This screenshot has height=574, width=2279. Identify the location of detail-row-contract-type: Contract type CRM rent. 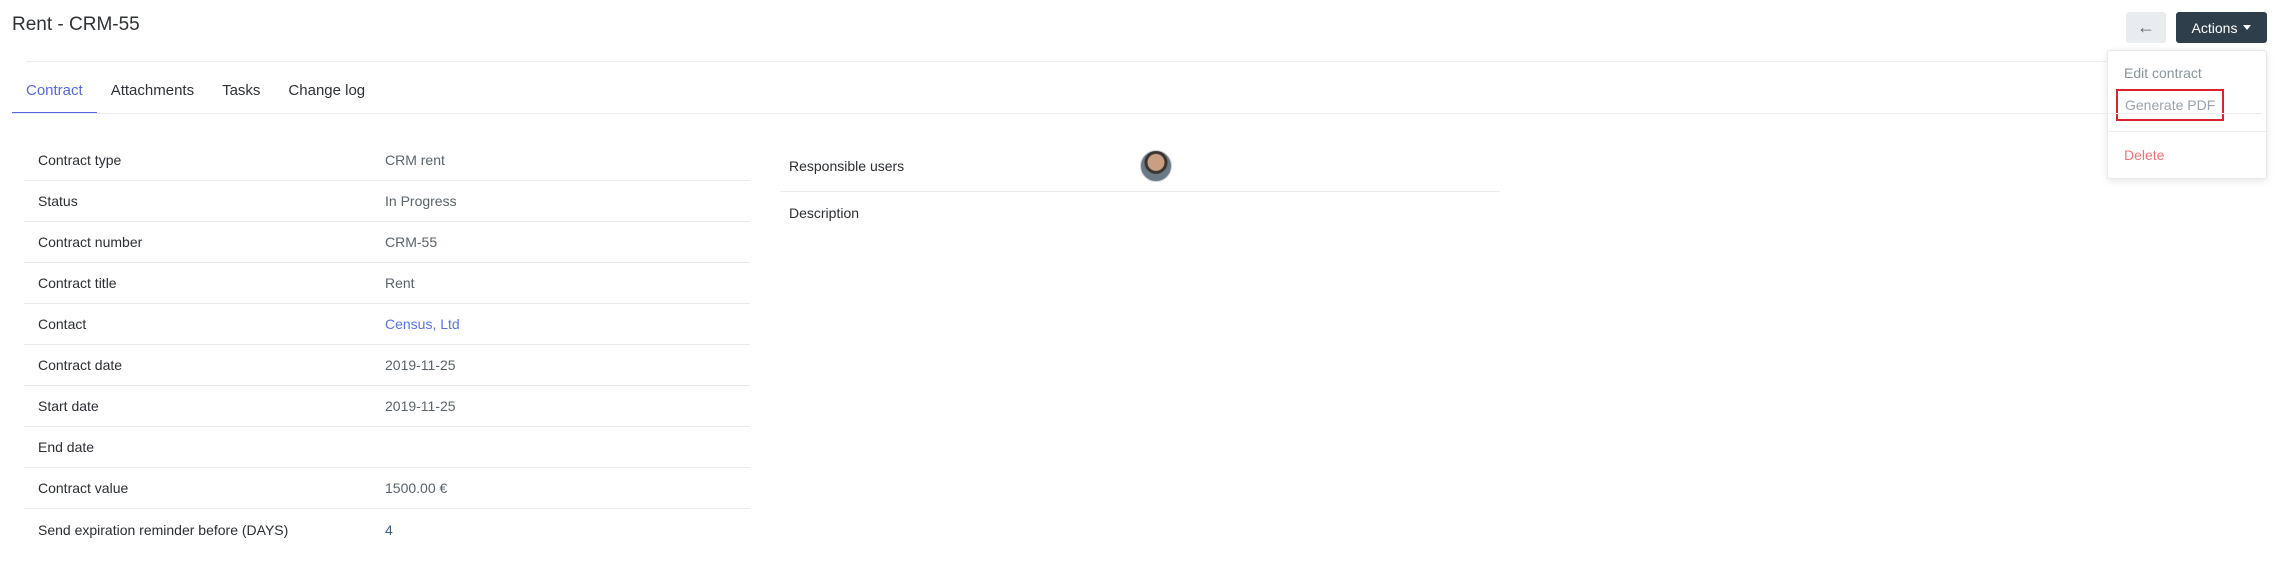
(387, 160).